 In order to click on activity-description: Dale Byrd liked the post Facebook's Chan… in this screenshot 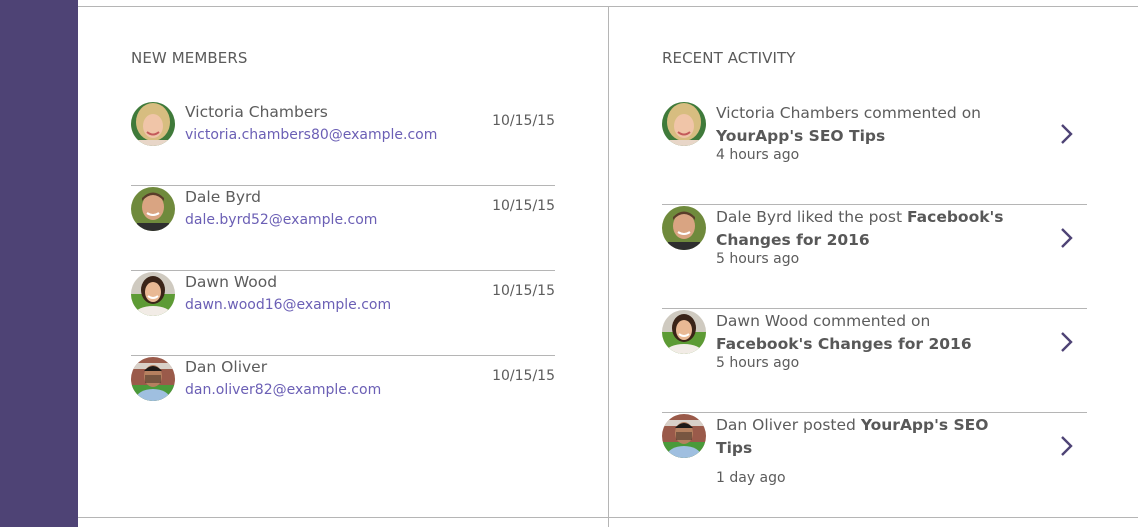, I will do `click(871, 228)`.